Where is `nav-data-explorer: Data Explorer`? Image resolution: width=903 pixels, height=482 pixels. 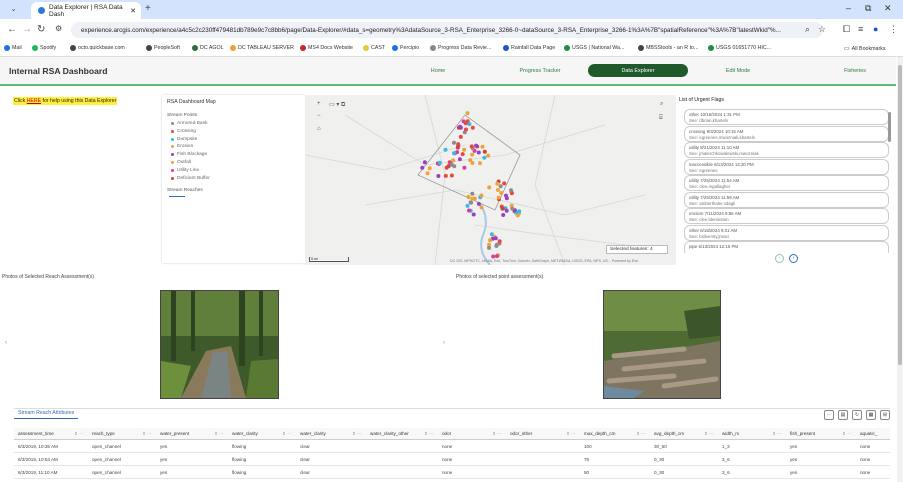 nav-data-explorer: Data Explorer is located at coordinates (638, 70).